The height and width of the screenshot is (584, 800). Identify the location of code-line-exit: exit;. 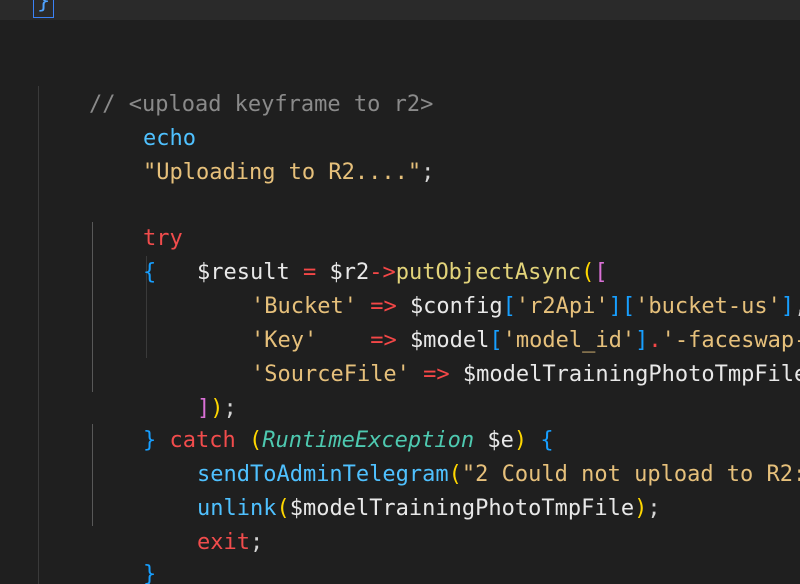
(203, 523).